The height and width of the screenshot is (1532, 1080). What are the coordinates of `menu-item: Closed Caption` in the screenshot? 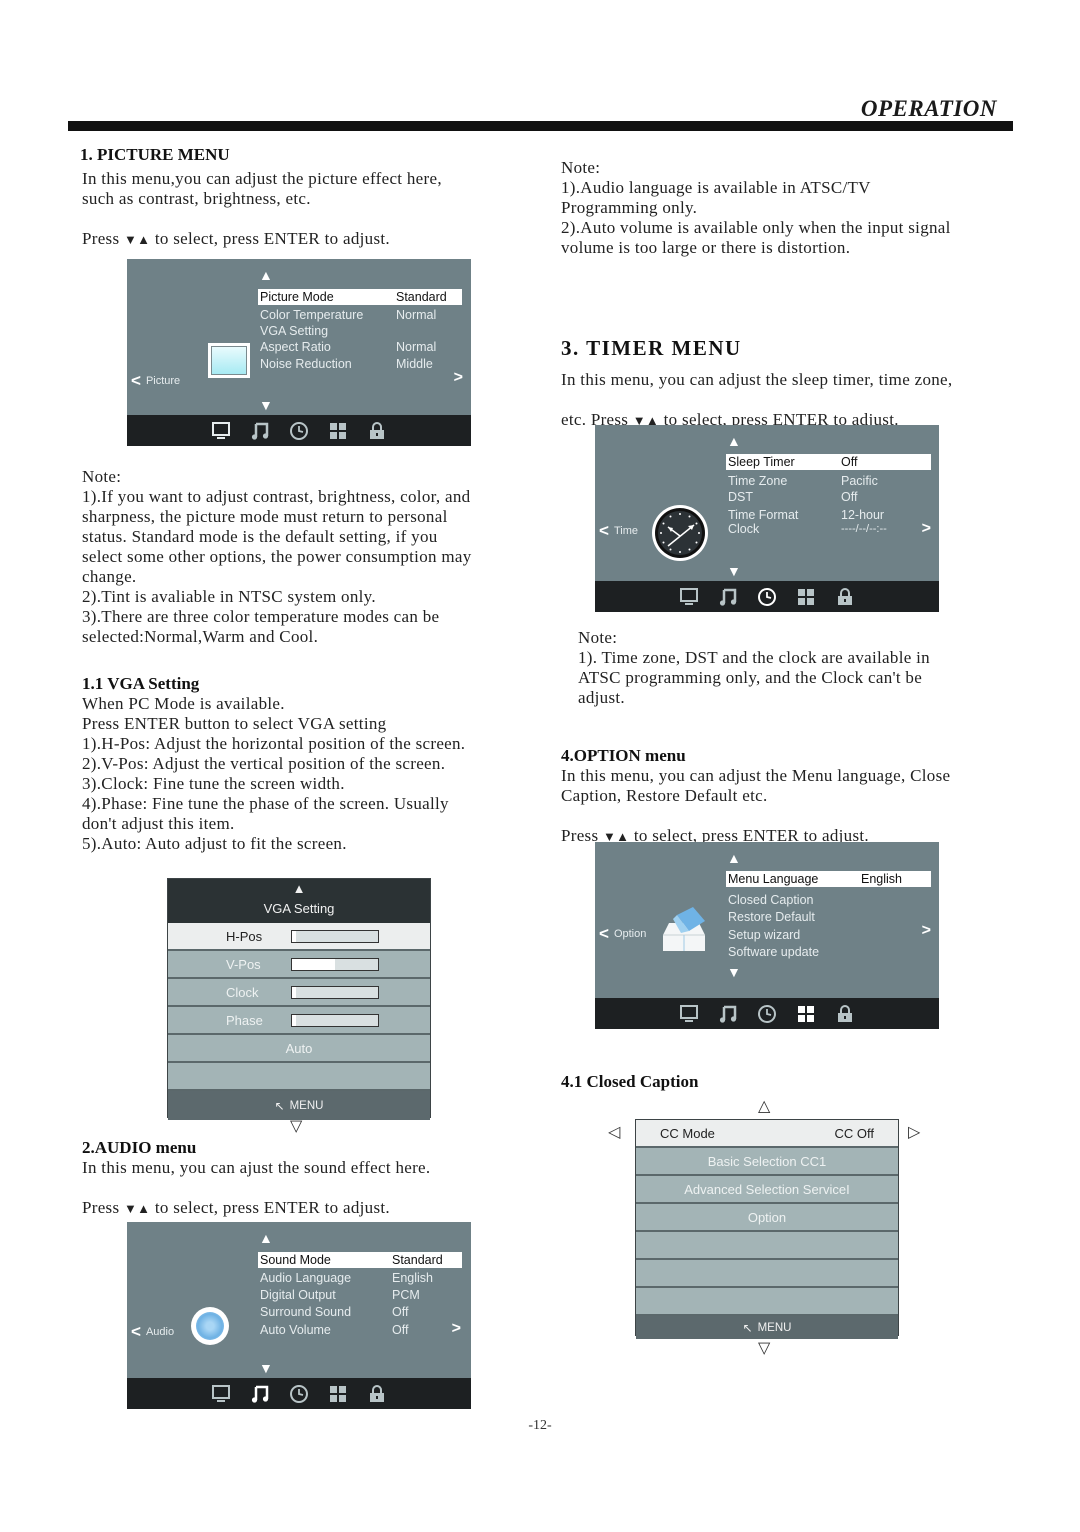 It's located at (828, 900).